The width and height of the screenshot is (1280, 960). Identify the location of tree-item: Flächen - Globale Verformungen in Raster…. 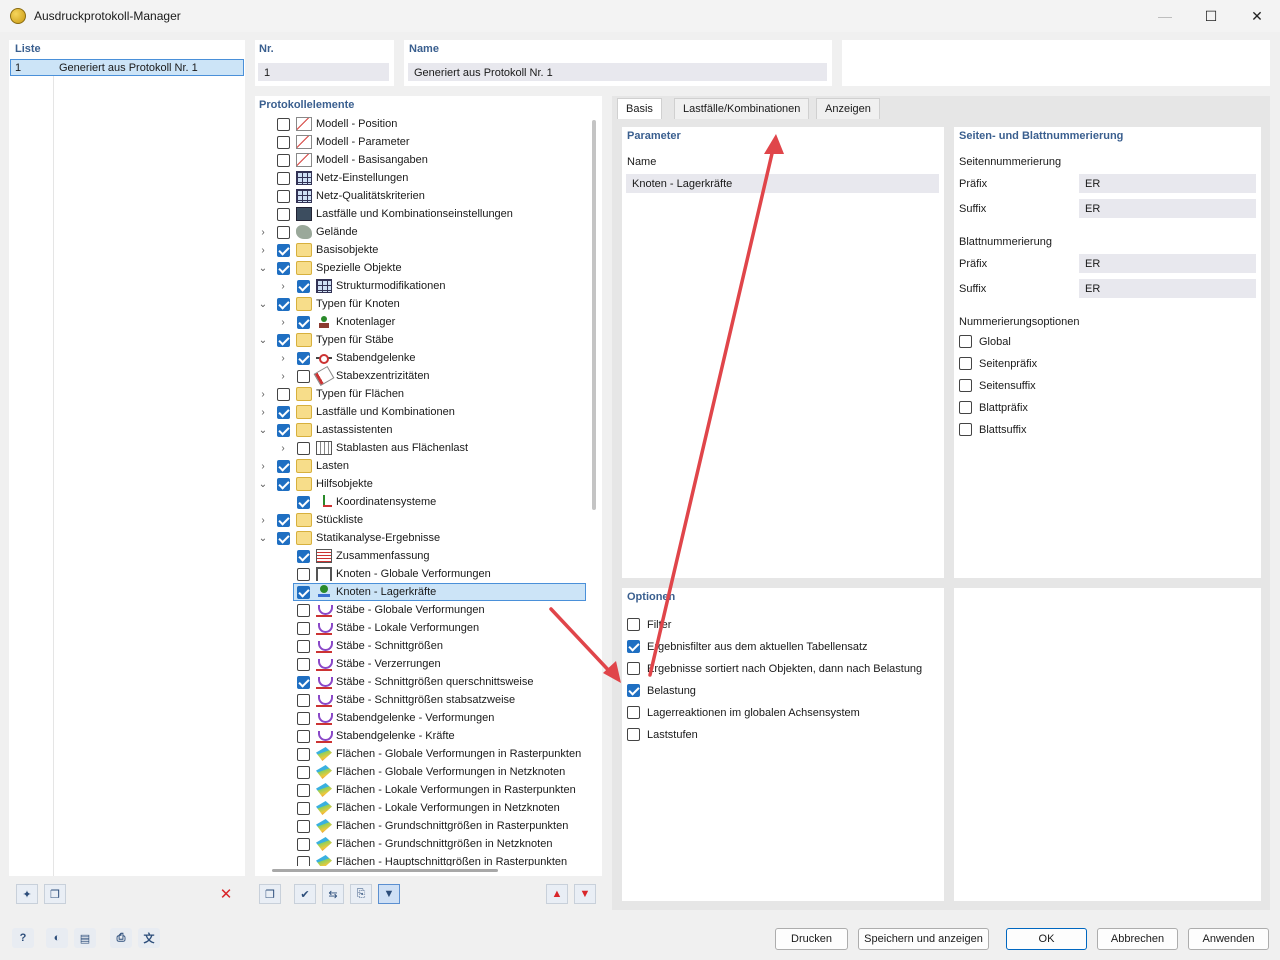
(429, 754).